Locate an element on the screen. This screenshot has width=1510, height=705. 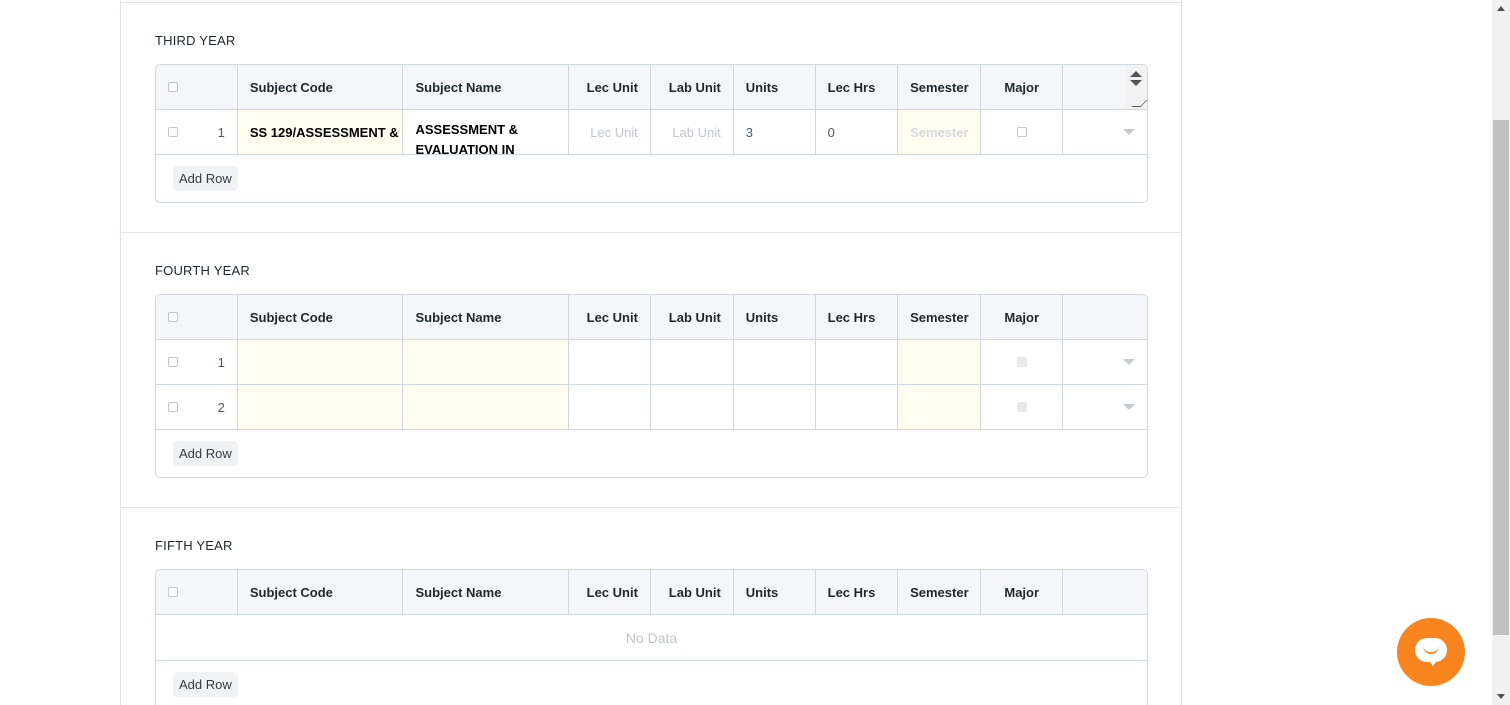
lec-hrs-field: 0 is located at coordinates (857, 132).